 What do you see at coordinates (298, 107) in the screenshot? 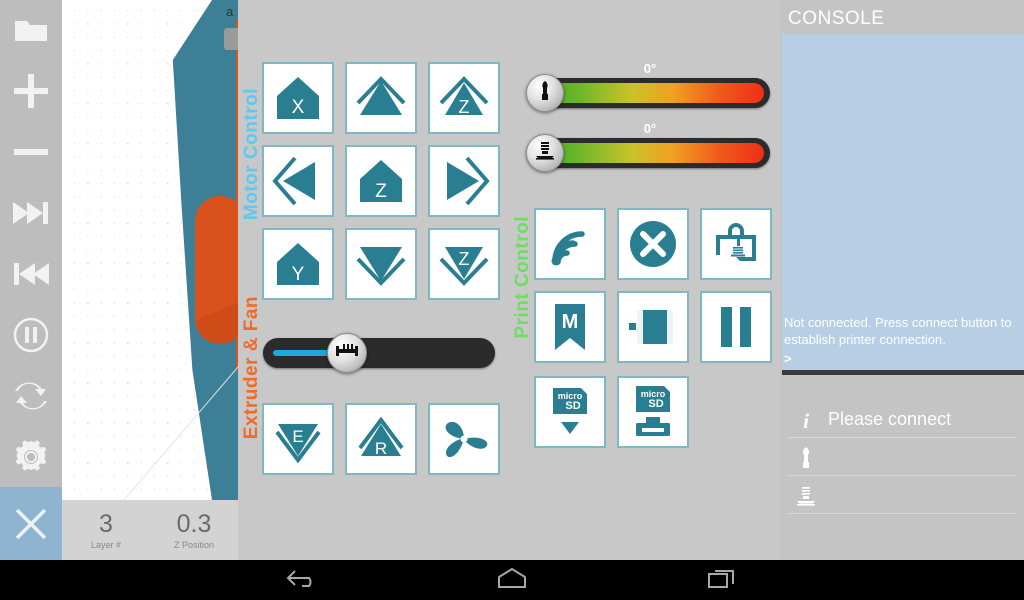
I see `svg-text: X` at bounding box center [298, 107].